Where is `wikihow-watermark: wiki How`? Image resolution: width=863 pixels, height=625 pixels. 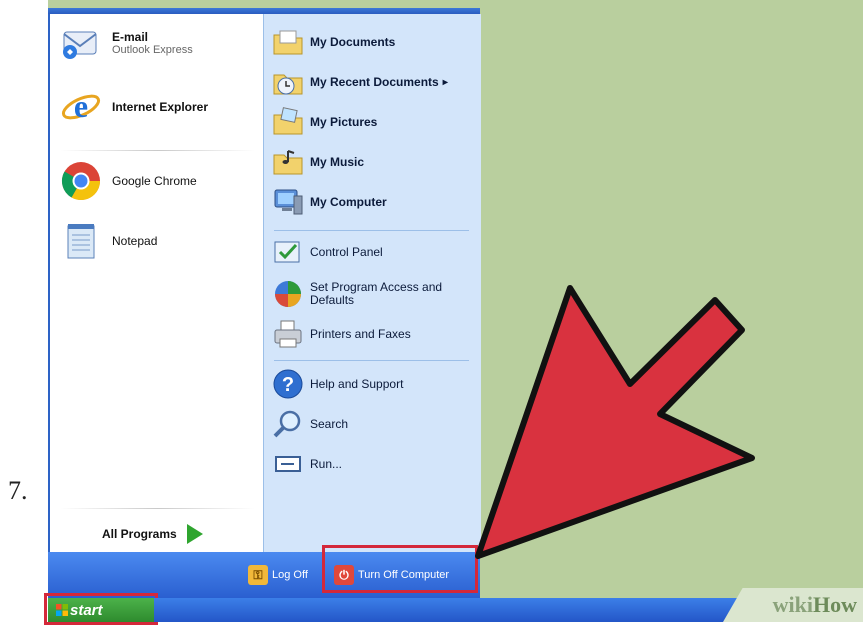
wikihow-watermark: wiki How is located at coordinates (793, 605).